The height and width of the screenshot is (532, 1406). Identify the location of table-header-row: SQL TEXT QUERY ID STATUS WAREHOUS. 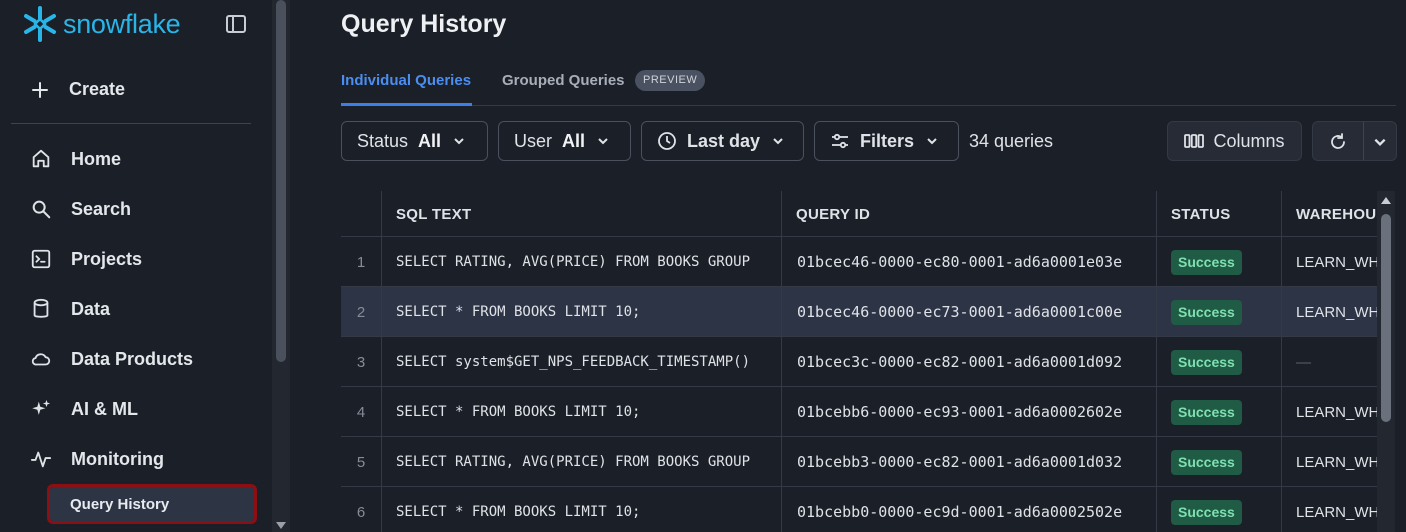
(859, 214).